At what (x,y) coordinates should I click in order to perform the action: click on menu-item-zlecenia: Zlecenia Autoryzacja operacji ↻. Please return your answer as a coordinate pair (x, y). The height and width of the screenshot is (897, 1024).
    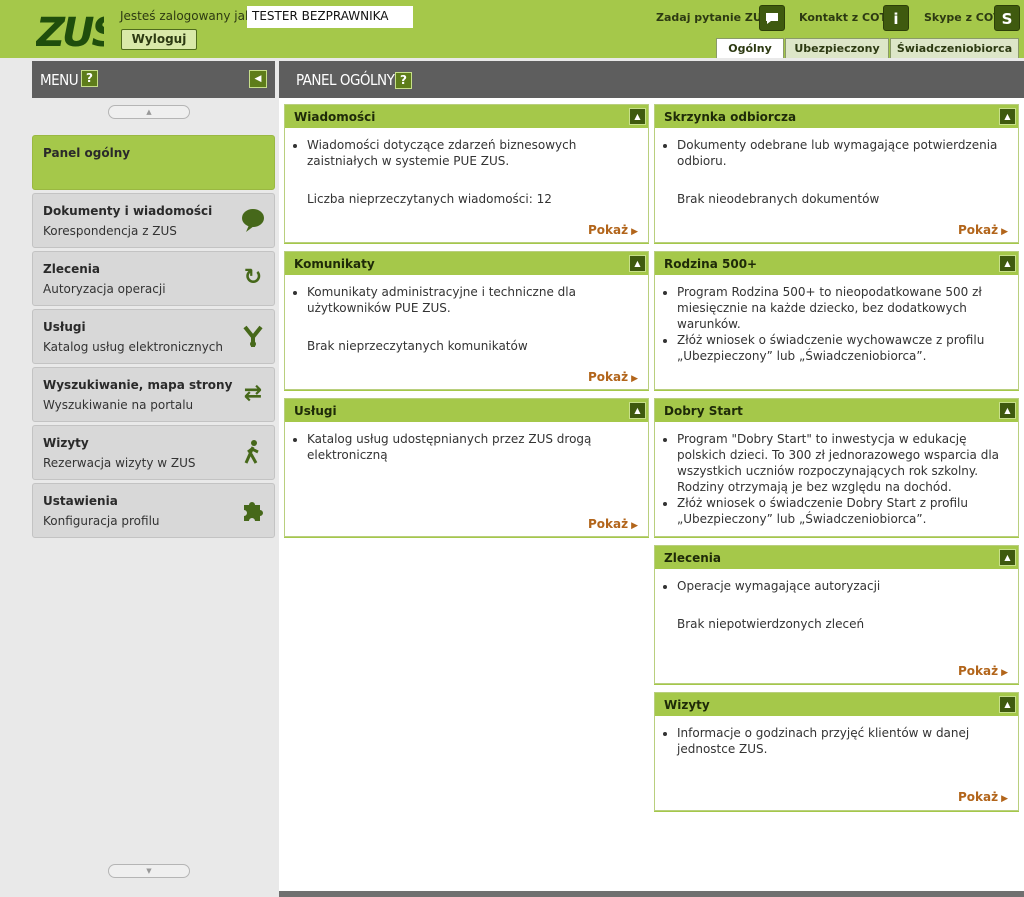
    Looking at the image, I should click on (153, 278).